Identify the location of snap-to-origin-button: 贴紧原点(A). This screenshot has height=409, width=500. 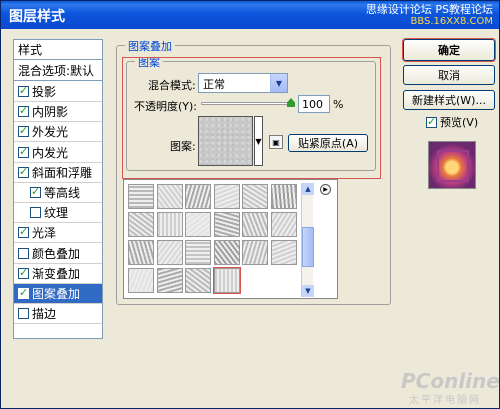
(328, 143).